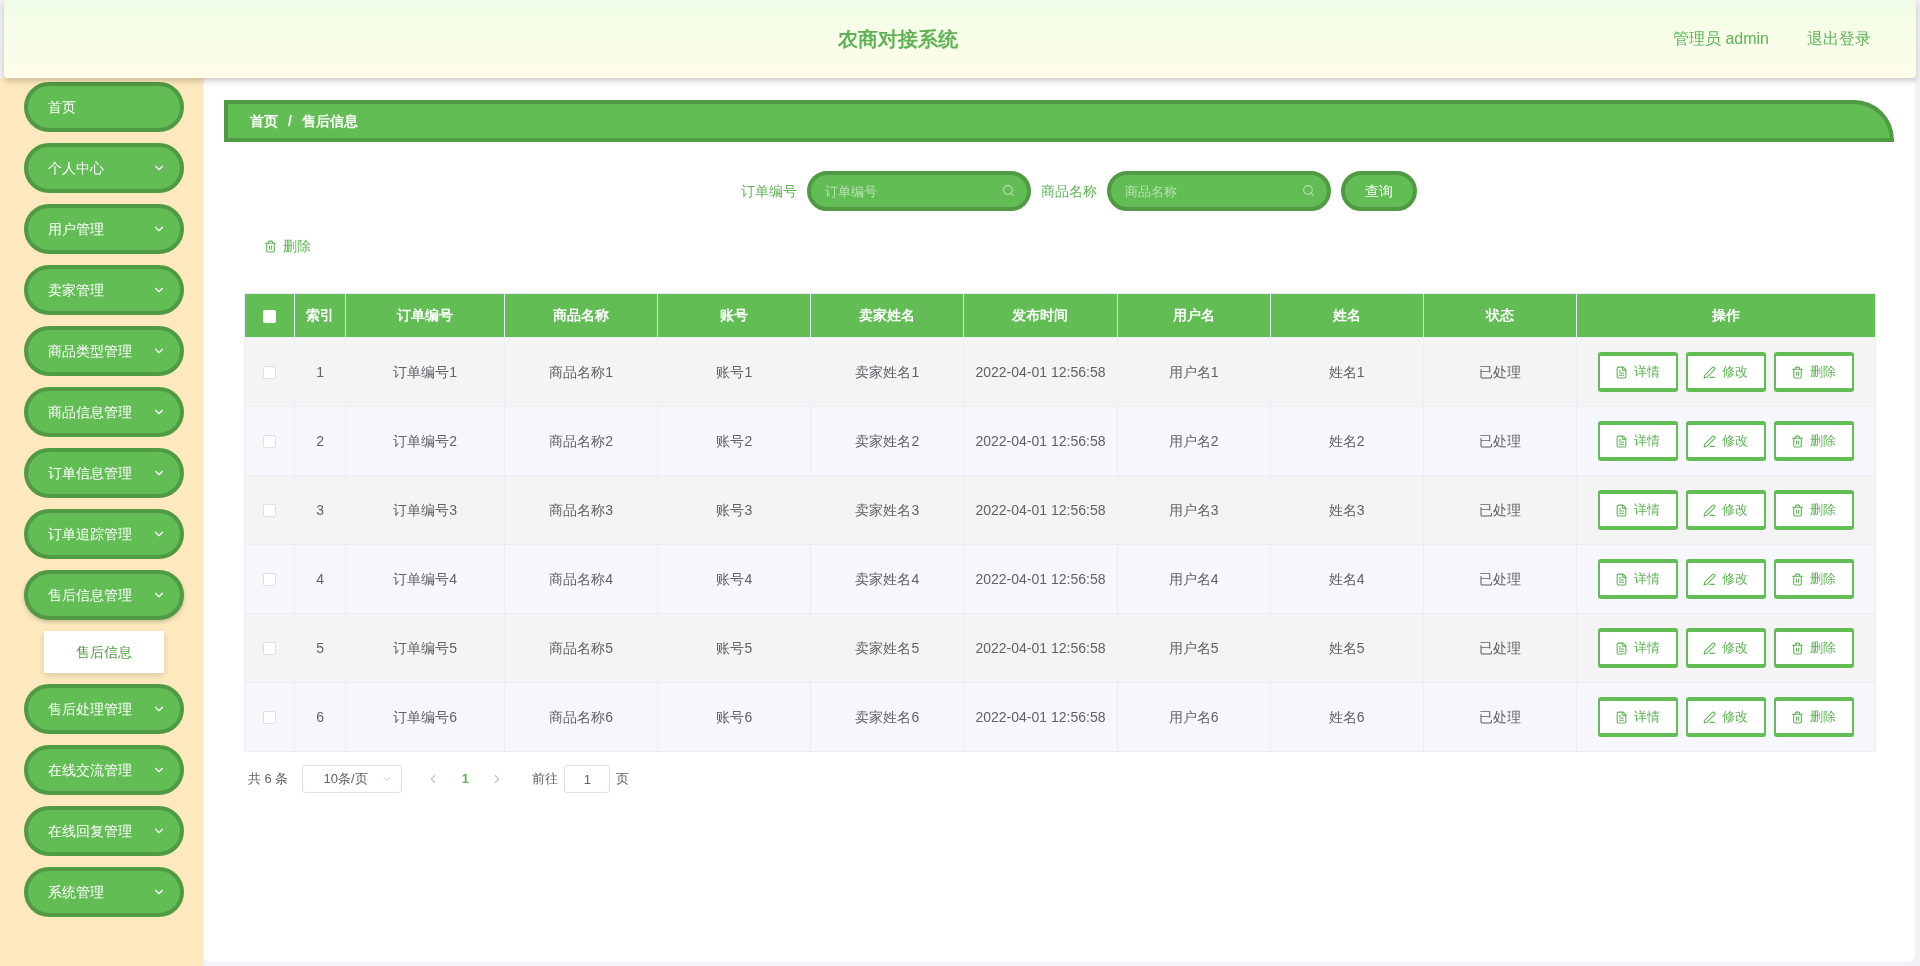 This screenshot has height=966, width=1920. I want to click on table-cell: 4, so click(320, 579).